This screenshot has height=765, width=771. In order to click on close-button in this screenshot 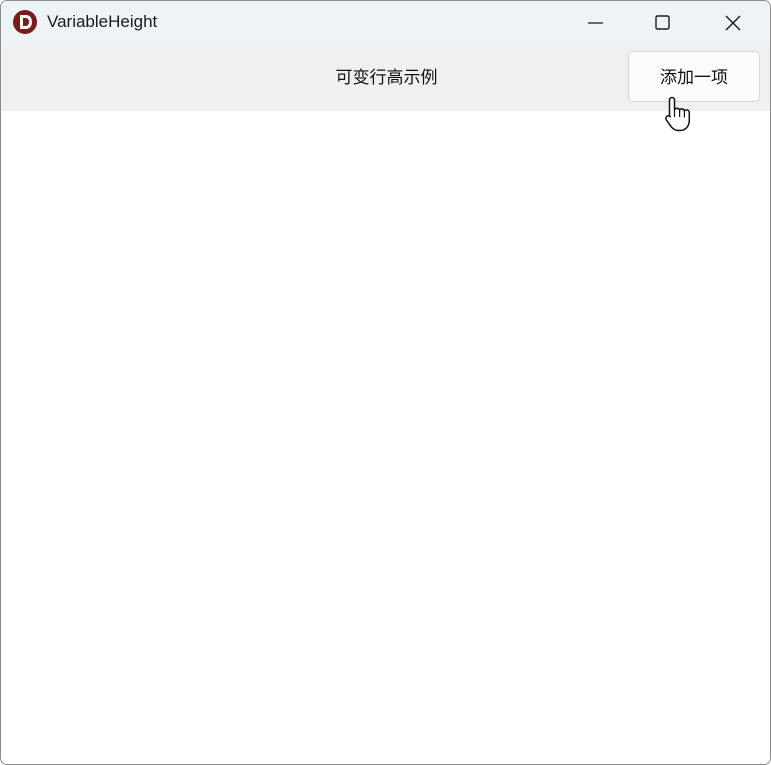, I will do `click(733, 23)`.